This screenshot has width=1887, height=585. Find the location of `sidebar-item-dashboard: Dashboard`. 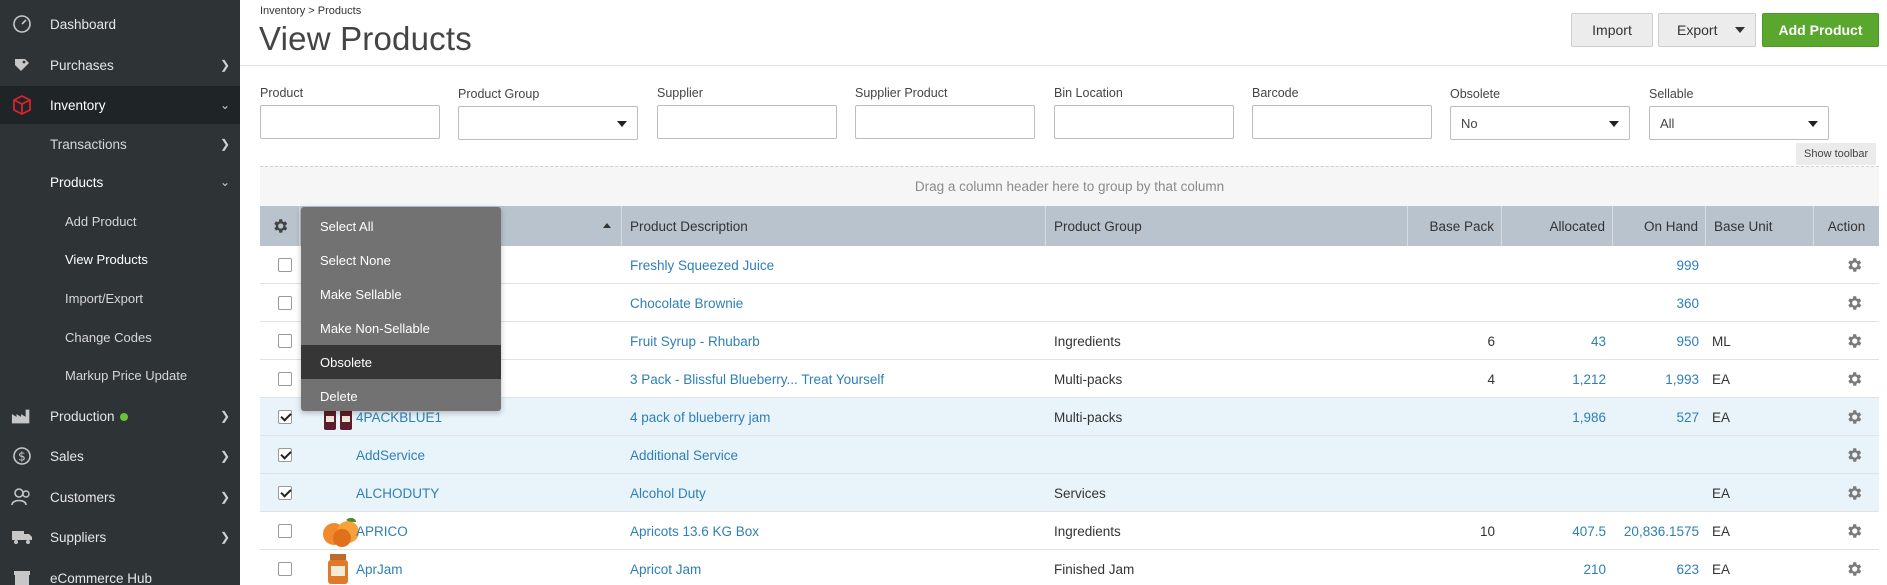

sidebar-item-dashboard: Dashboard is located at coordinates (120, 24).